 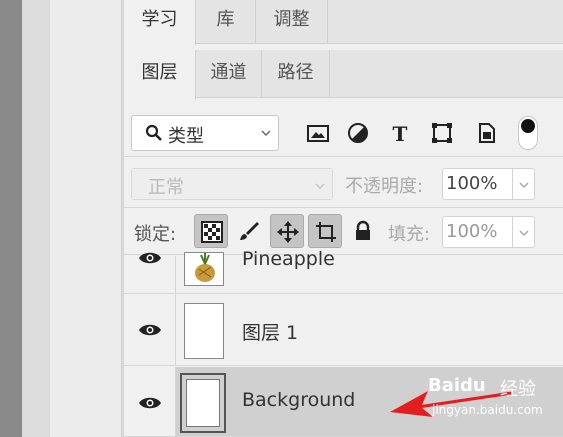 What do you see at coordinates (155, 234) in the screenshot?
I see `lock-label: 锁定:` at bounding box center [155, 234].